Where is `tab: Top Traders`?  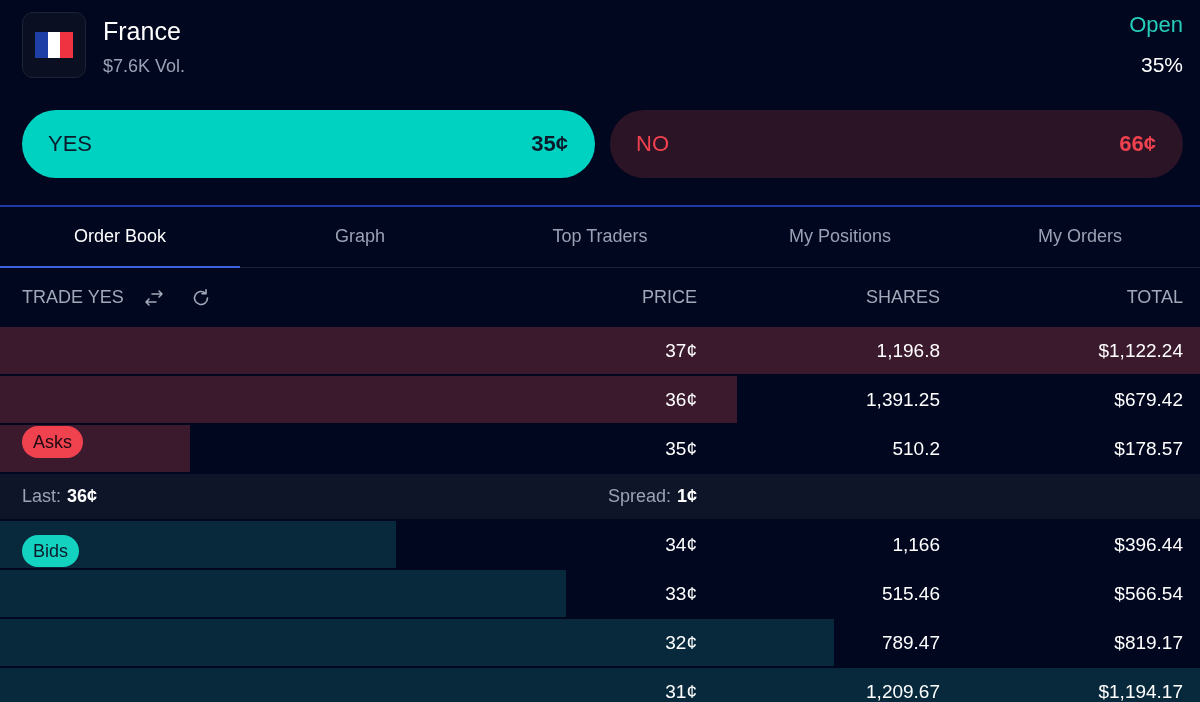
tab: Top Traders is located at coordinates (600, 237).